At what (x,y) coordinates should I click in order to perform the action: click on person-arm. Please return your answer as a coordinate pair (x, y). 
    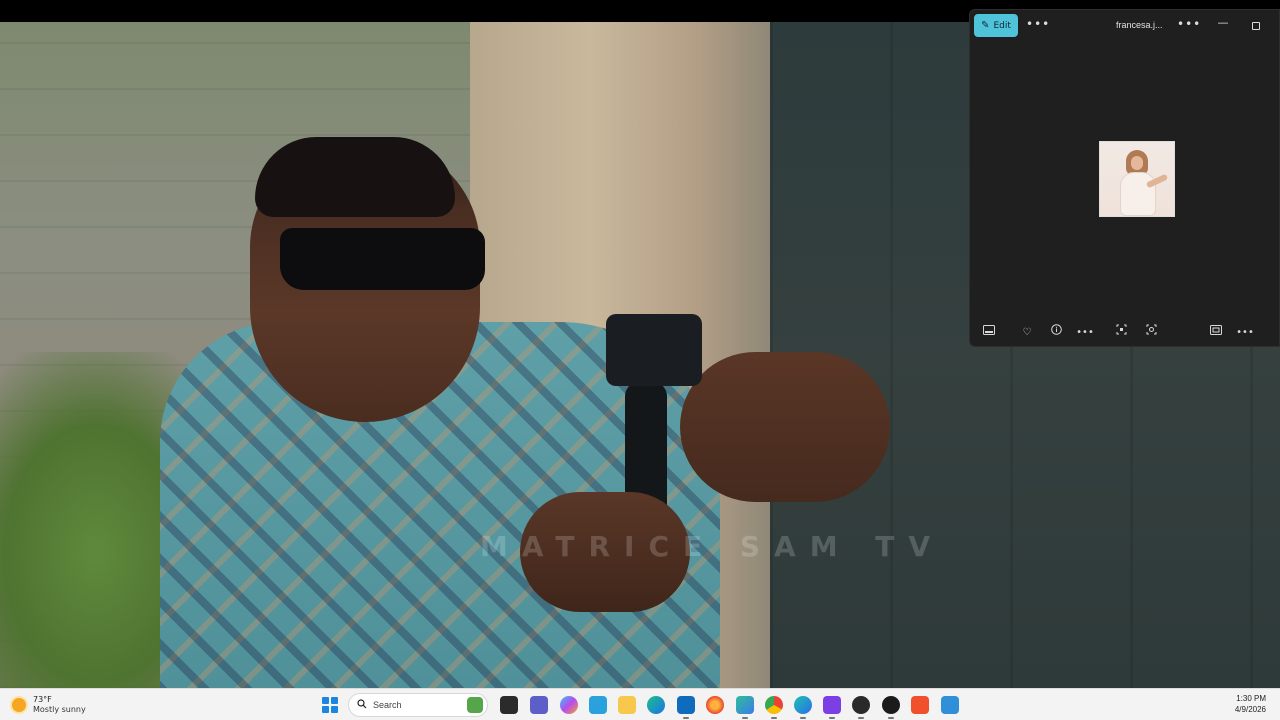
    Looking at the image, I should click on (785, 427).